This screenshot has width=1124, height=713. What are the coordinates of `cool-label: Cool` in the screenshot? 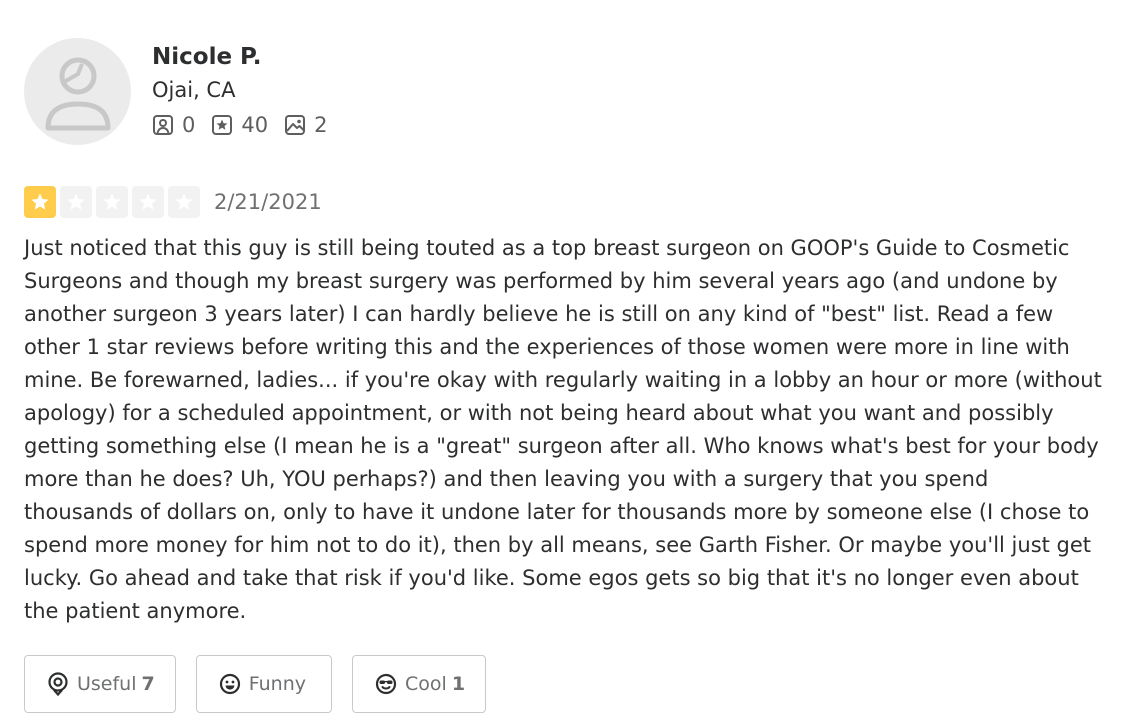 It's located at (426, 684).